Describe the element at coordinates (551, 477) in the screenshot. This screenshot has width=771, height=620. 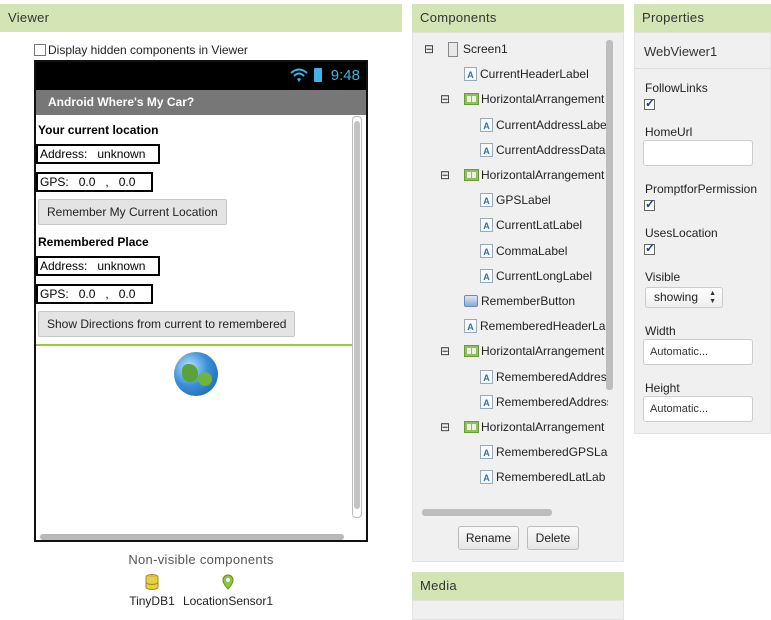
I see `tree-item-label: RememberedLatLab` at that location.